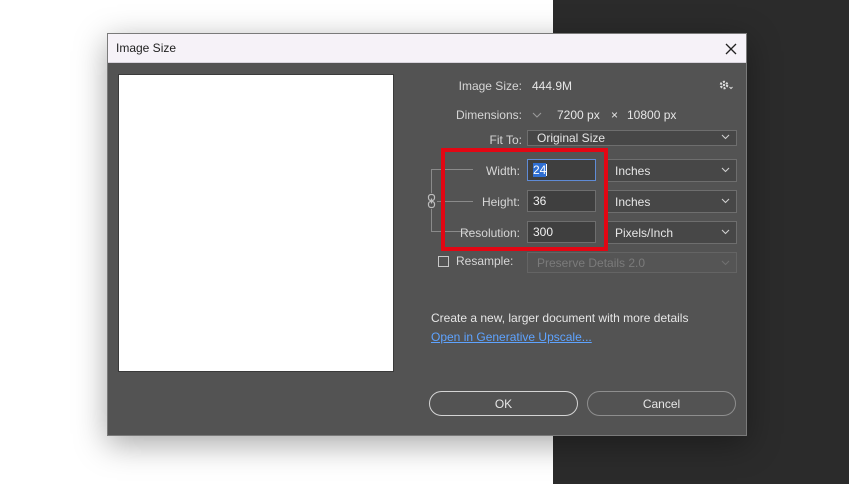  Describe the element at coordinates (552, 86) in the screenshot. I see `image-size-value: 444.9M` at that location.